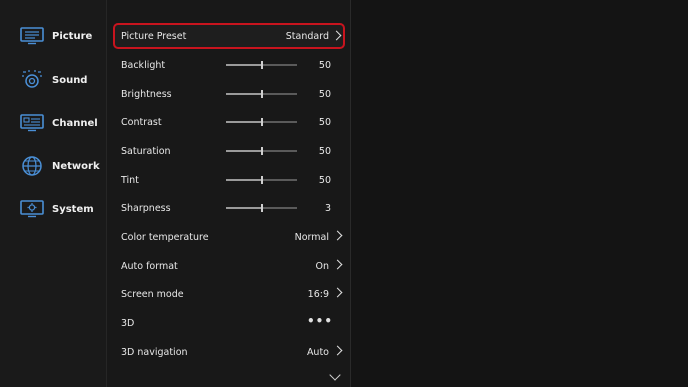 This screenshot has height=387, width=688. Describe the element at coordinates (152, 294) in the screenshot. I see `row-label: Screen mode` at that location.